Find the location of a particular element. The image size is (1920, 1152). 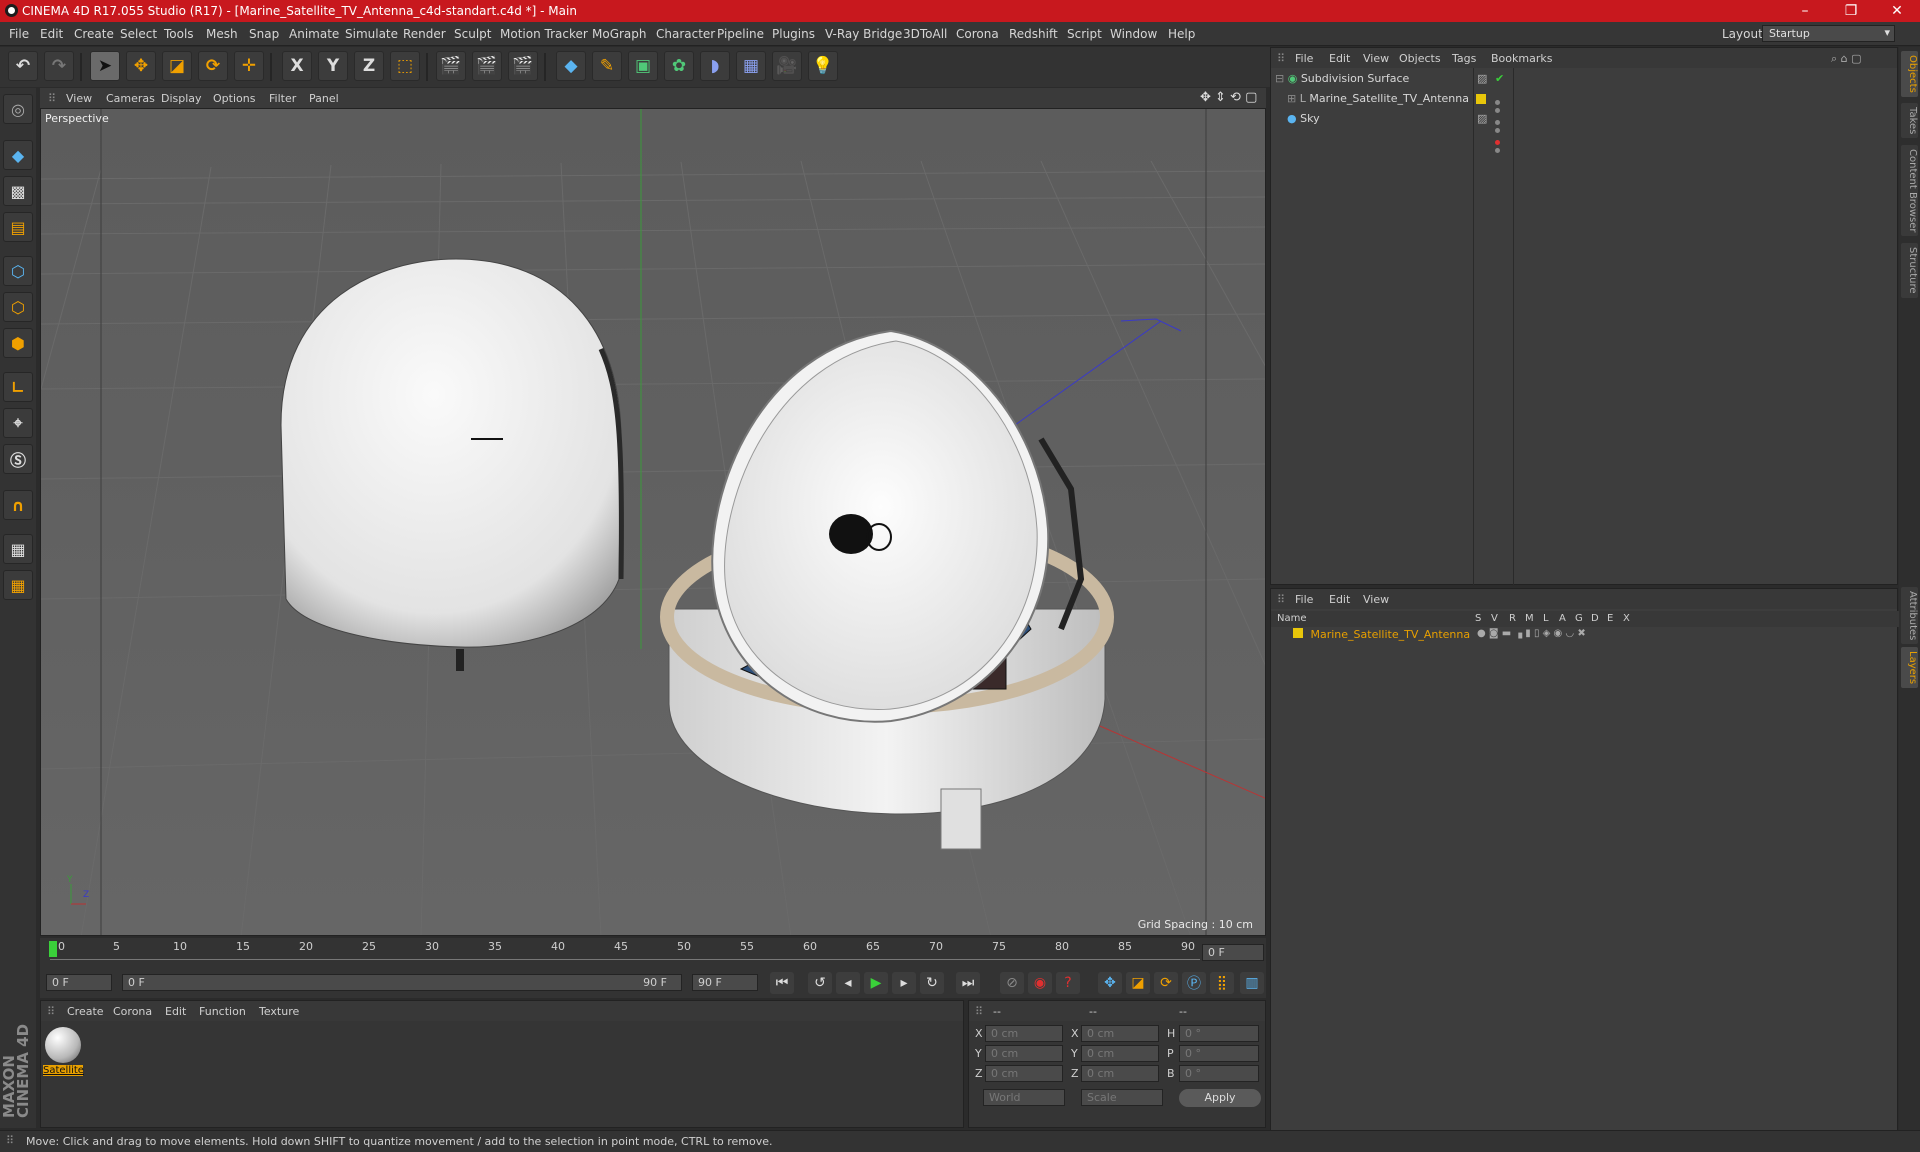

viewport-menu-display: Display is located at coordinates (181, 98).